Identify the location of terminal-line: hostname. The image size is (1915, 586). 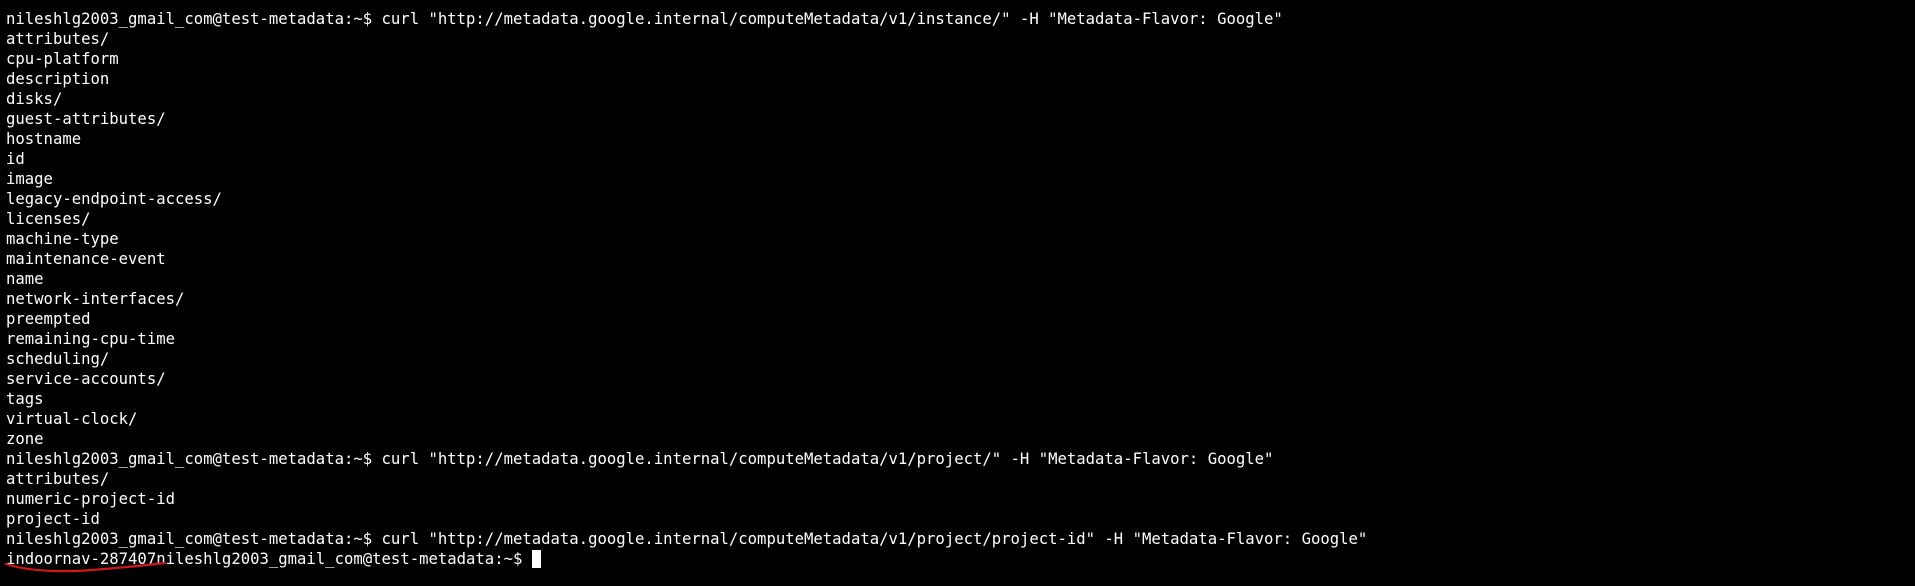
(44, 139).